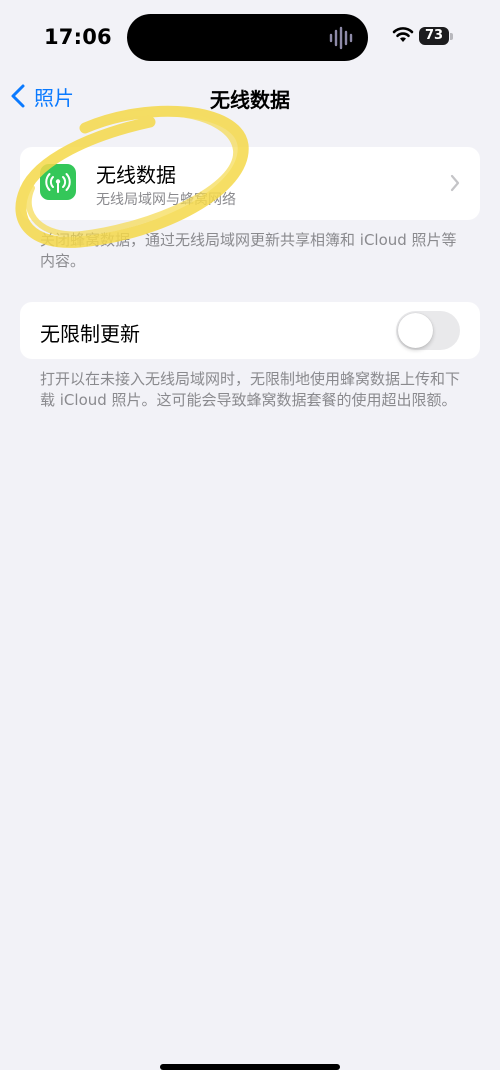 The width and height of the screenshot is (500, 1070). I want to click on wireless-data-subtitle: 无线局域网与蜂窝网络, so click(166, 200).